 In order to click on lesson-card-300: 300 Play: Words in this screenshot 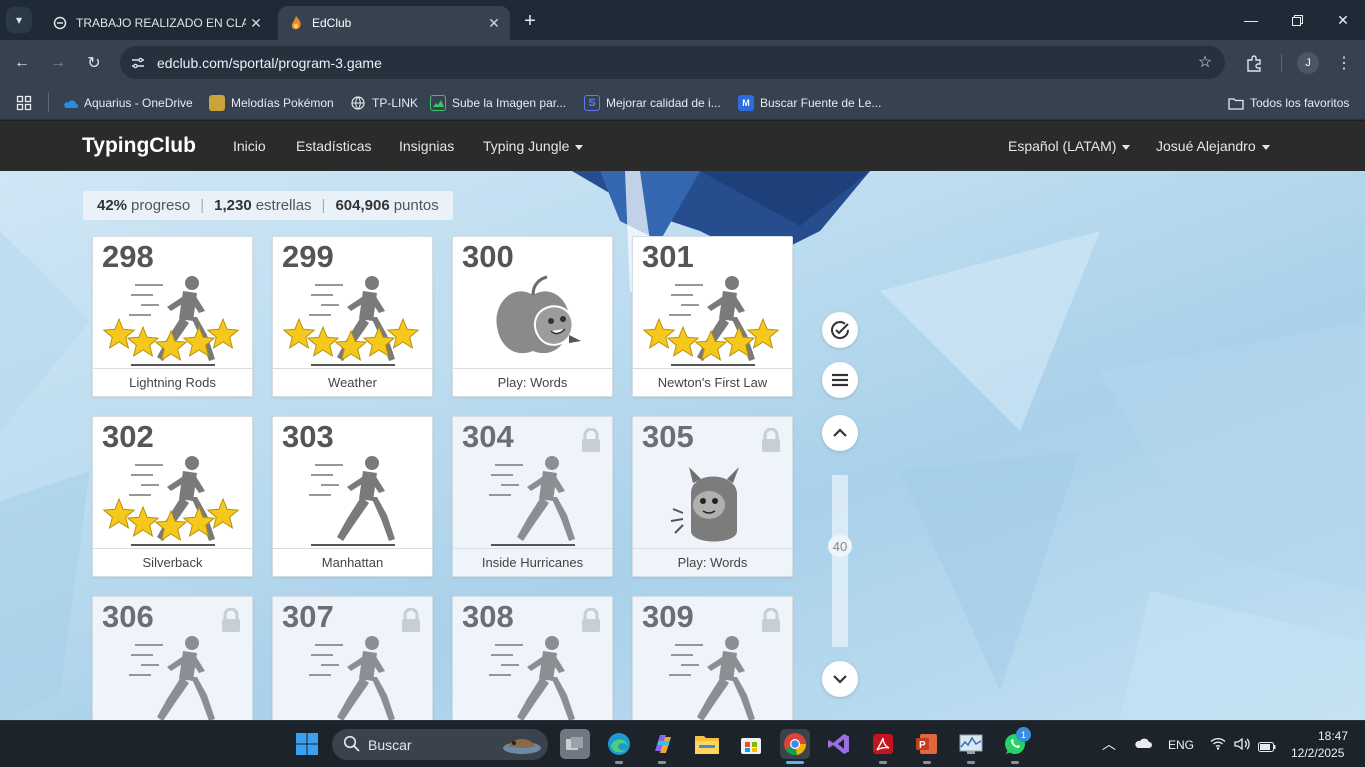, I will do `click(532, 316)`.